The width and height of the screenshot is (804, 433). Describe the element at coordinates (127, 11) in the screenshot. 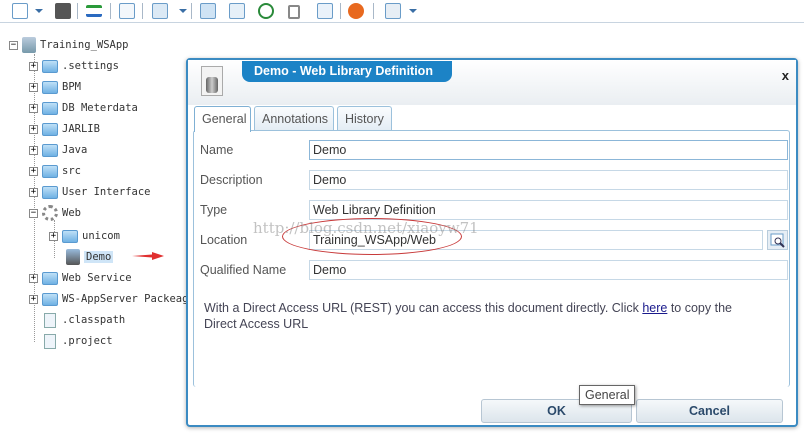

I see `document-icon` at that location.